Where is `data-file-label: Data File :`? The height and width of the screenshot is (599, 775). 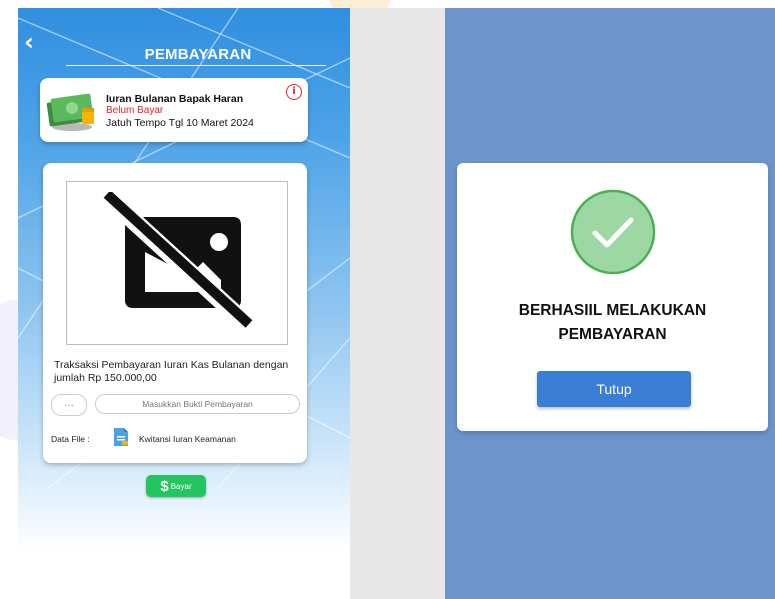
data-file-label: Data File : is located at coordinates (70, 439).